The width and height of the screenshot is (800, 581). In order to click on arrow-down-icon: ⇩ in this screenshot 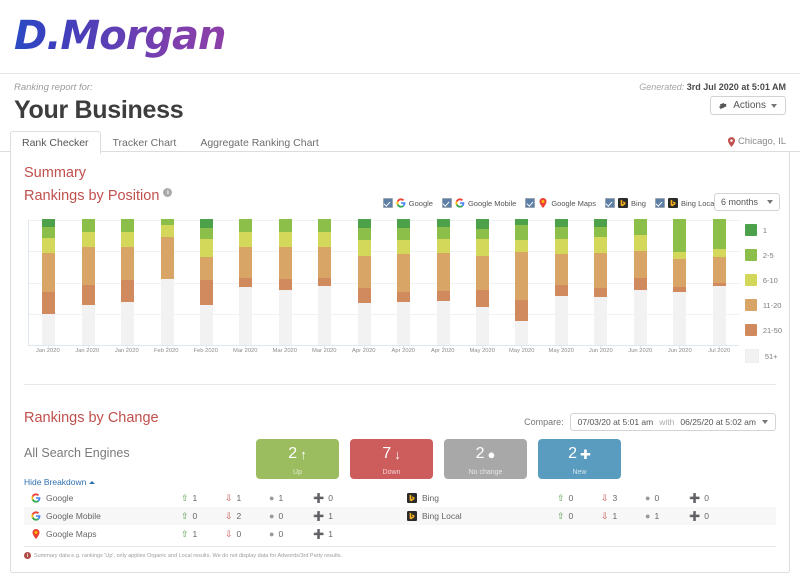, I will do `click(229, 497)`.